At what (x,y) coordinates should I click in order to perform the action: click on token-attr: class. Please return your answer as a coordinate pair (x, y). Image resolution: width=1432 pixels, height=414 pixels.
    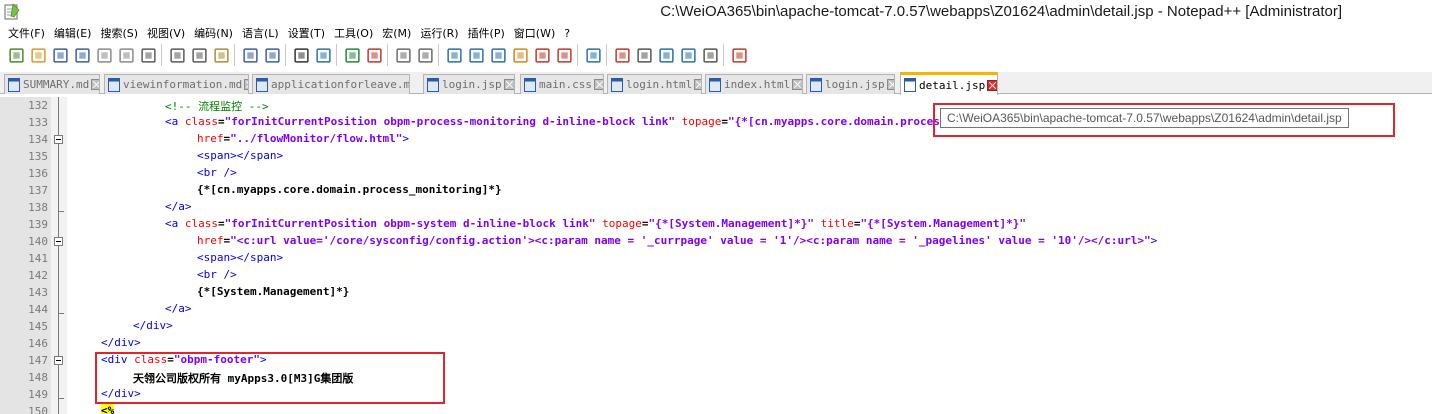
    Looking at the image, I should click on (201, 121).